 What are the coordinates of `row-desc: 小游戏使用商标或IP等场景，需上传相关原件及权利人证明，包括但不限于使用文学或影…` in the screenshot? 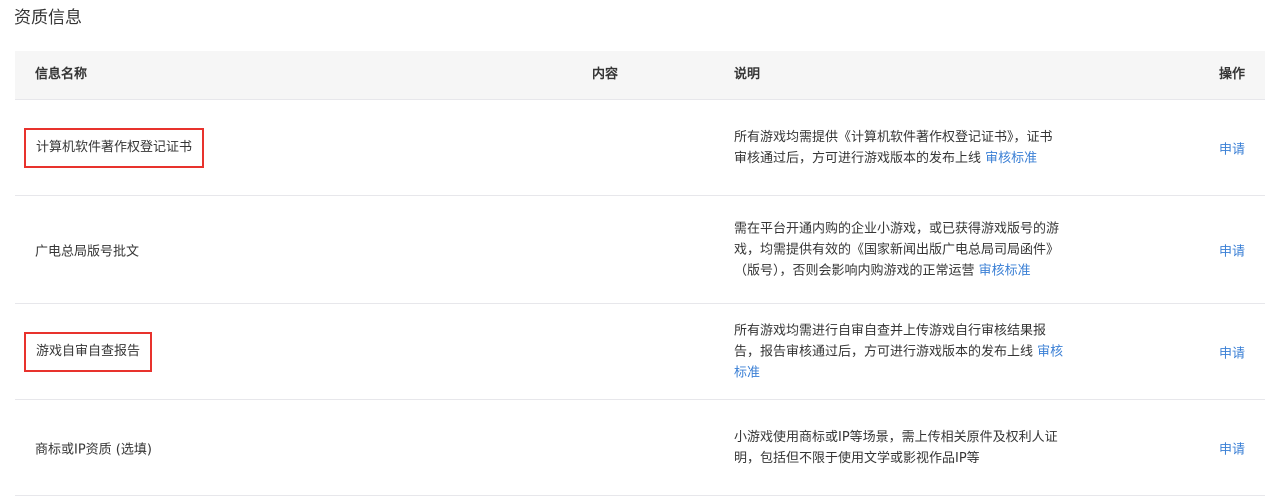 It's located at (899, 448).